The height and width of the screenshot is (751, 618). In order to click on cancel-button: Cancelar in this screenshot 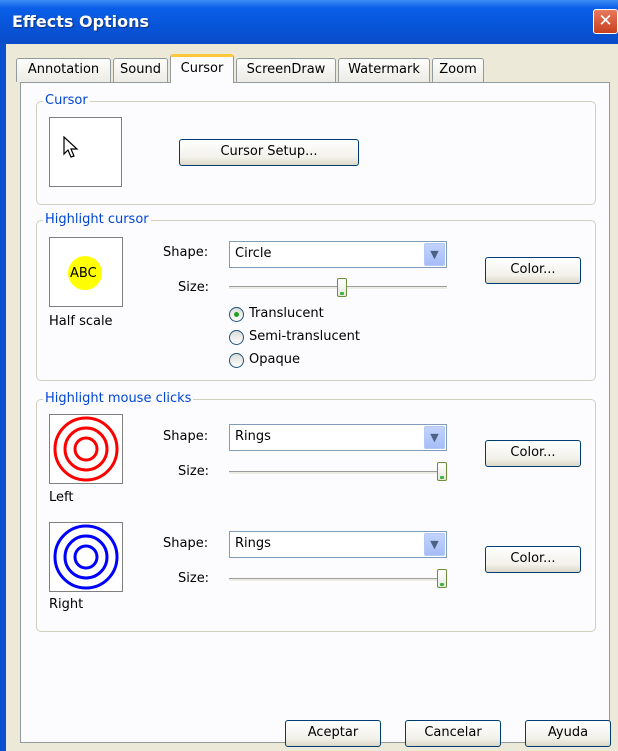, I will do `click(453, 733)`.